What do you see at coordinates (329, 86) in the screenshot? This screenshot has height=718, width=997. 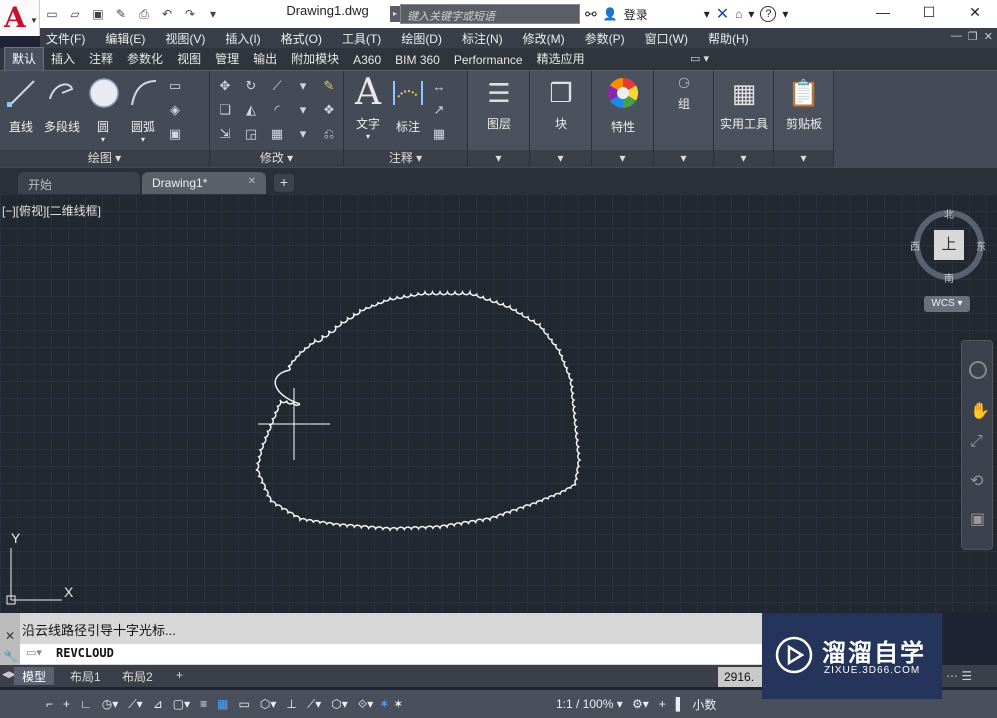 I see `erase-icon: ✎` at bounding box center [329, 86].